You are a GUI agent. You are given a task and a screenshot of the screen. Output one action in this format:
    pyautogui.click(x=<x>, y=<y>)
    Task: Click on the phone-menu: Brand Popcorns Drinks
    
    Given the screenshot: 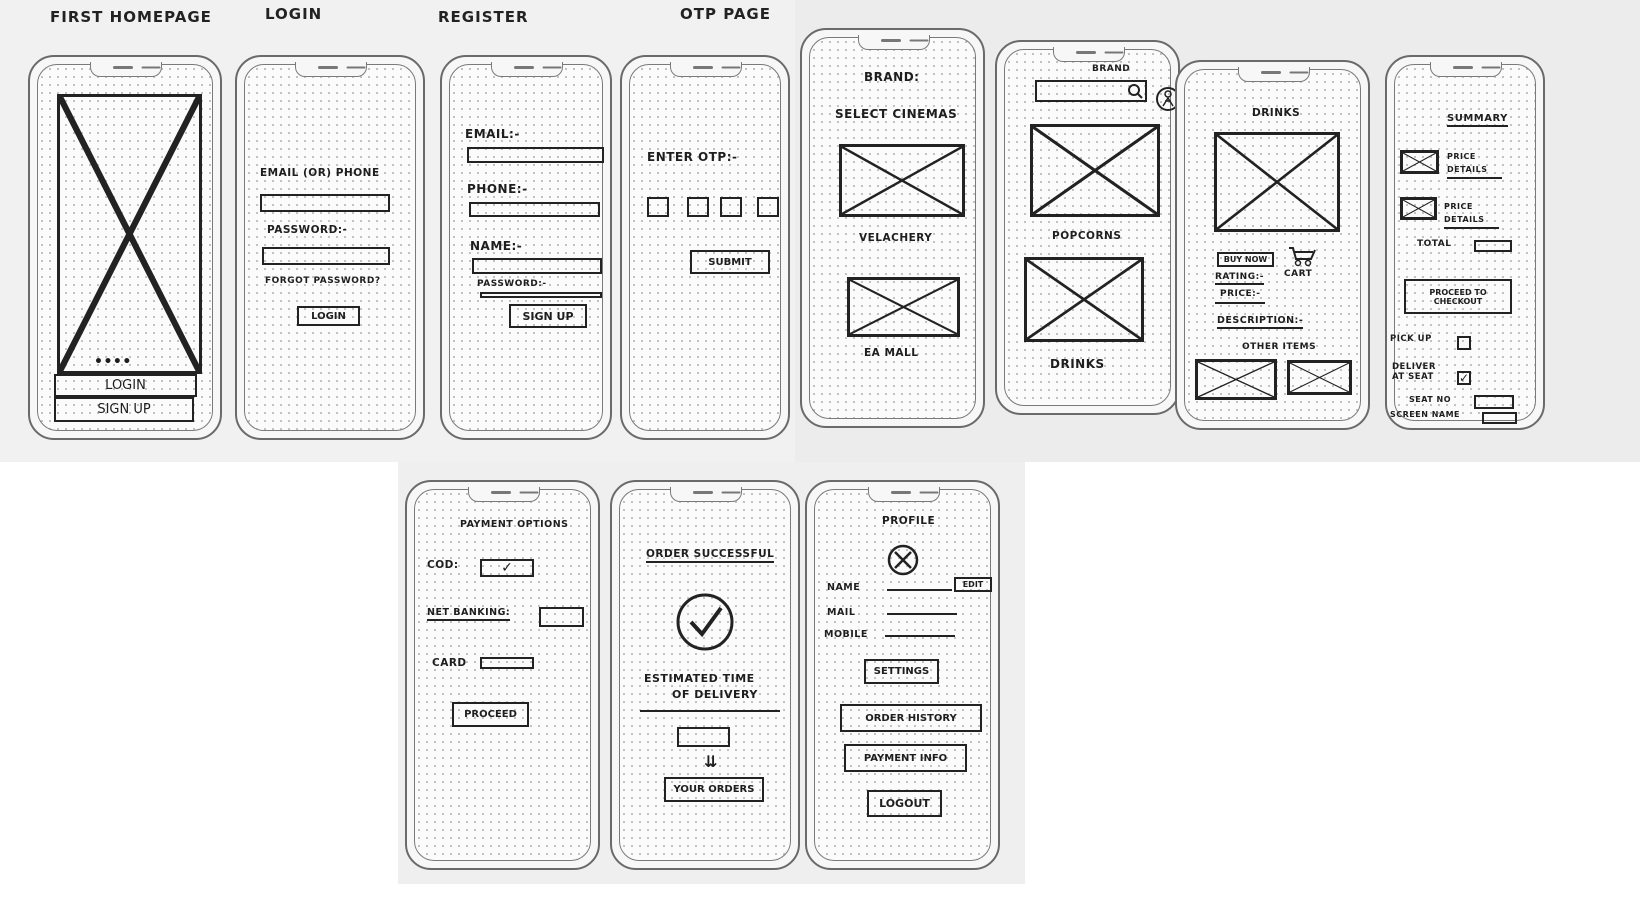 What is the action you would take?
    pyautogui.click(x=1087, y=227)
    